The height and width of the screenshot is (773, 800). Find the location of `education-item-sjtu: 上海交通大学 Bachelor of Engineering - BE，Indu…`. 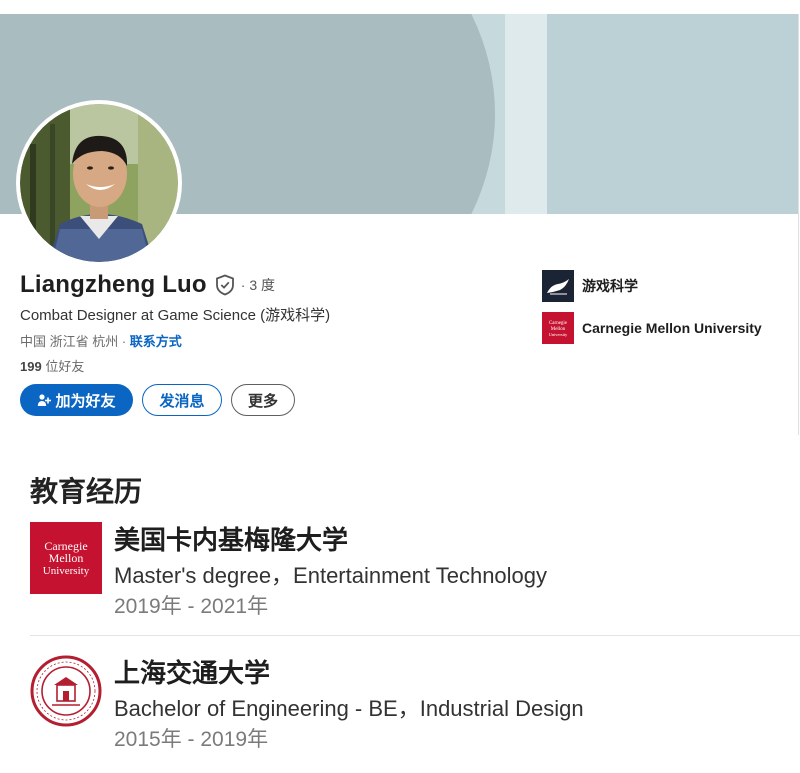

education-item-sjtu: 上海交通大学 Bachelor of Engineering - BE，Indu… is located at coordinates (380, 705).